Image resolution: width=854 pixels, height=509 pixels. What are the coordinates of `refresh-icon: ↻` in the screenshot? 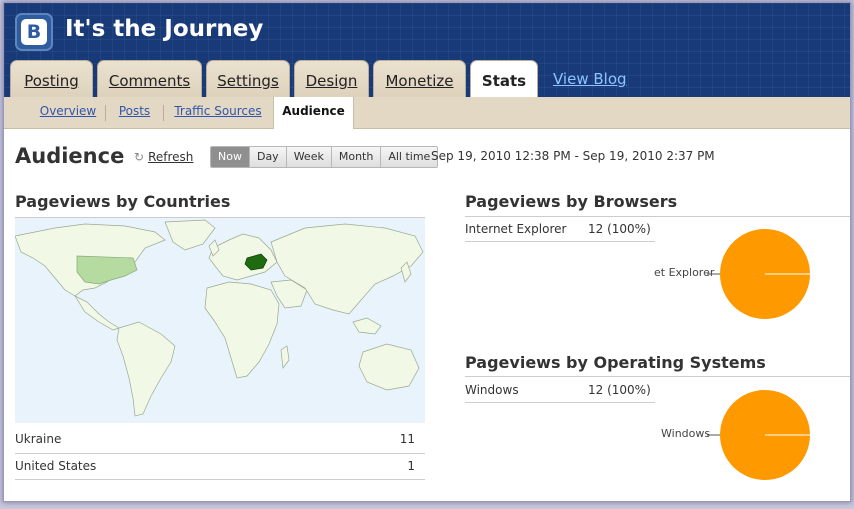 It's located at (139, 157).